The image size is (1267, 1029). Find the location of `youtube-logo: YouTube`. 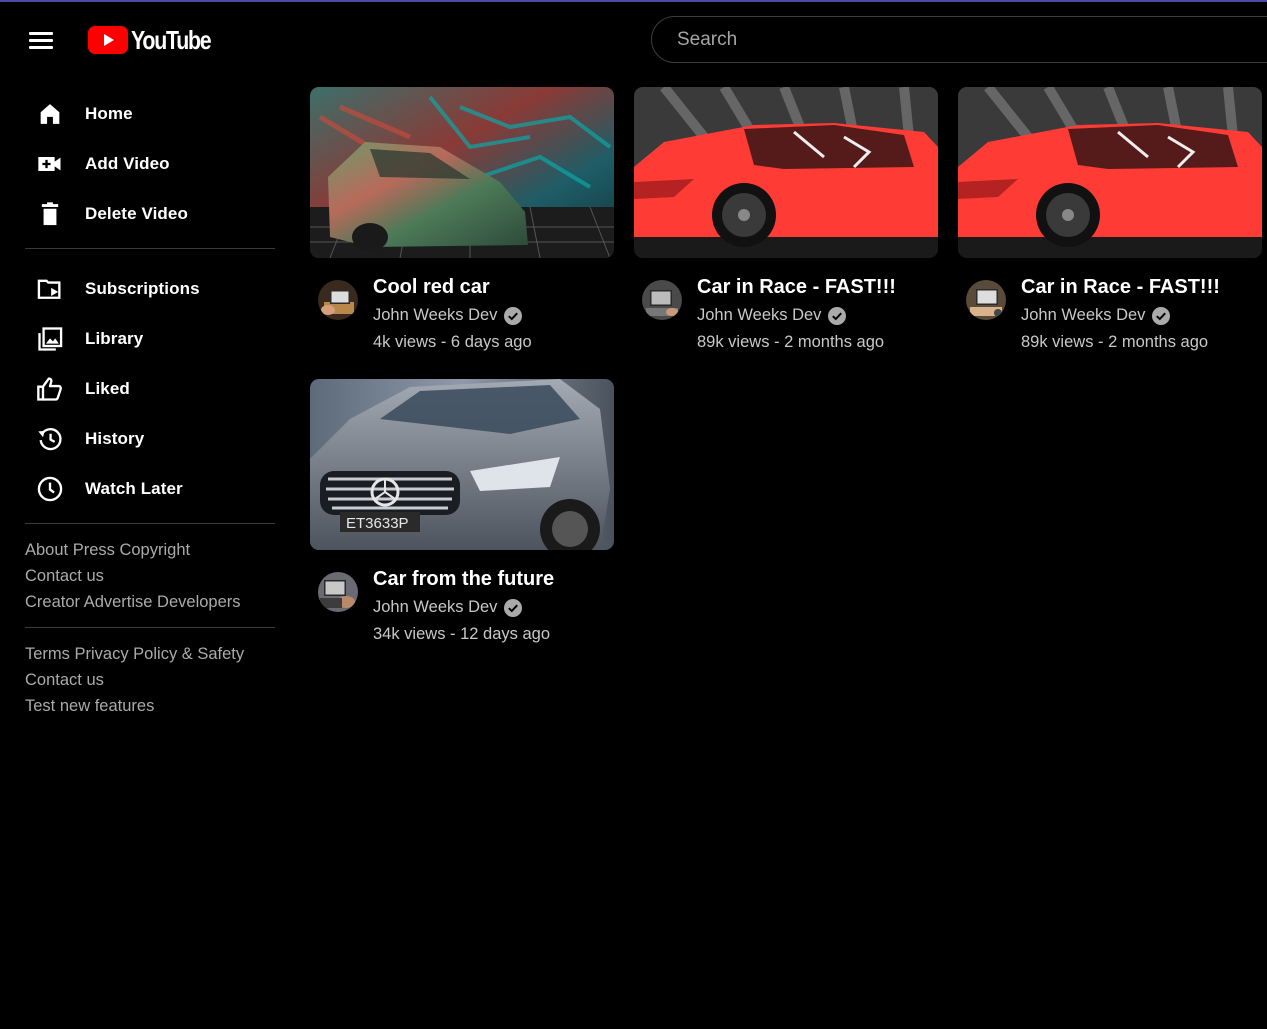

youtube-logo: YouTube is located at coordinates (158, 40).